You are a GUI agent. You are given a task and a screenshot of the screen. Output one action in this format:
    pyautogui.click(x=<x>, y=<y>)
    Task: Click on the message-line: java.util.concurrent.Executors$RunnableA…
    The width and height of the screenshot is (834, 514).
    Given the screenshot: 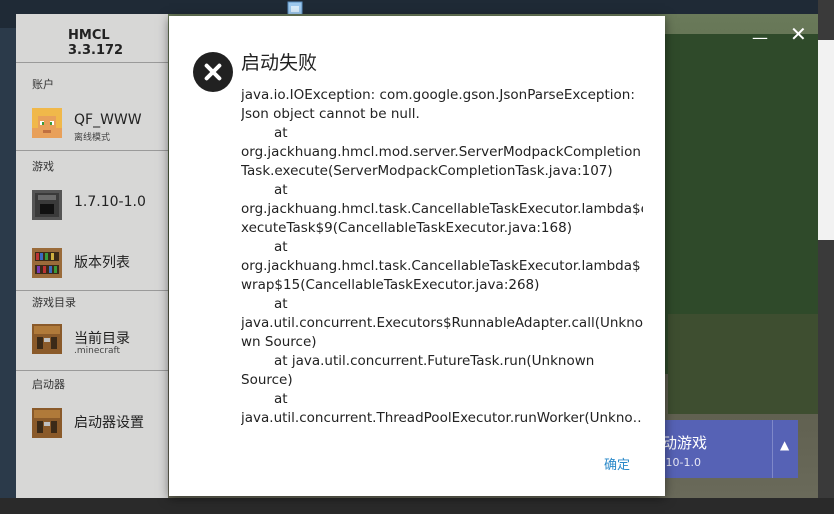 What is the action you would take?
    pyautogui.click(x=442, y=323)
    